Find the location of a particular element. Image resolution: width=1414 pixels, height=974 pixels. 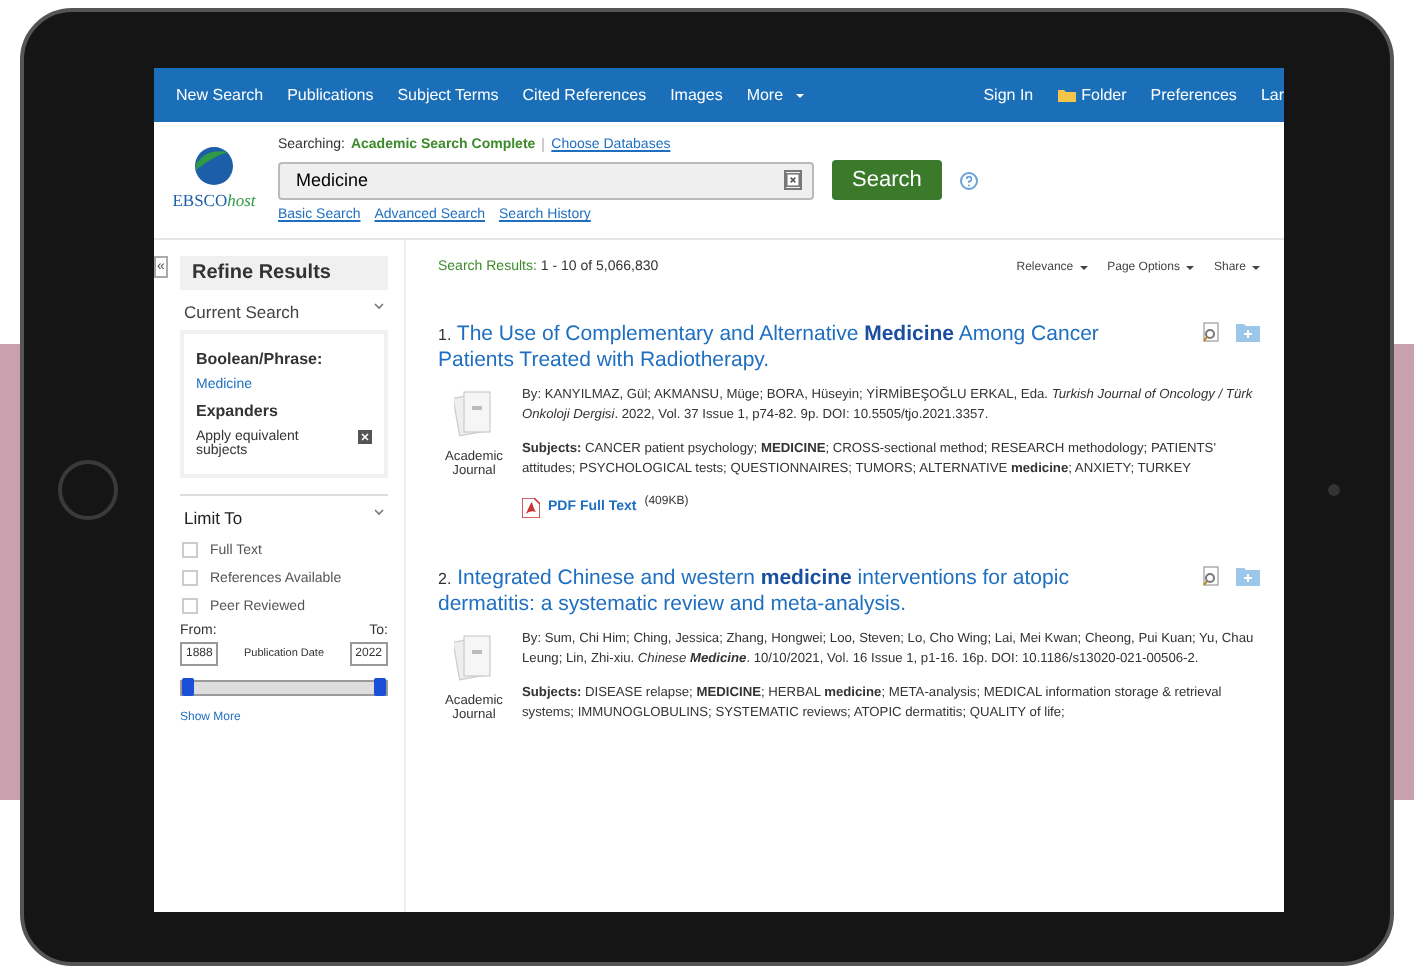

folder-icon is located at coordinates (1066, 95).